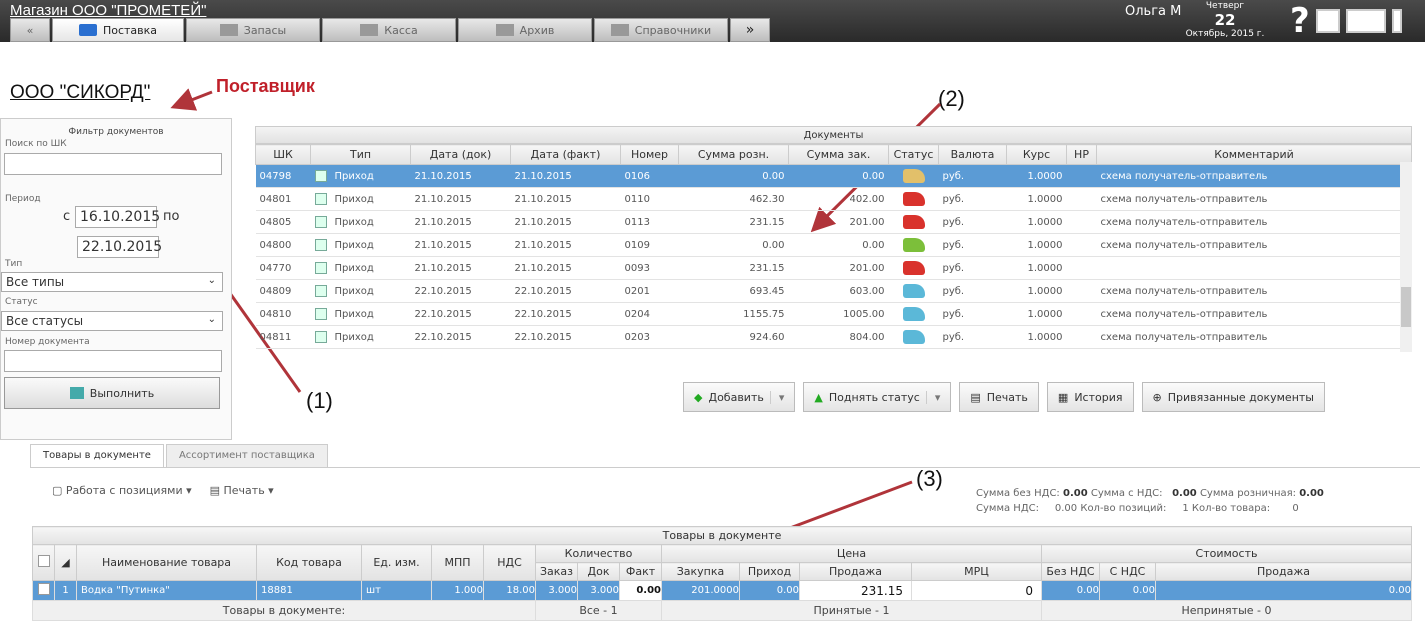 The height and width of the screenshot is (635, 1425). Describe the element at coordinates (640, 590) in the screenshot. I see `cell-fact: 0.00` at that location.